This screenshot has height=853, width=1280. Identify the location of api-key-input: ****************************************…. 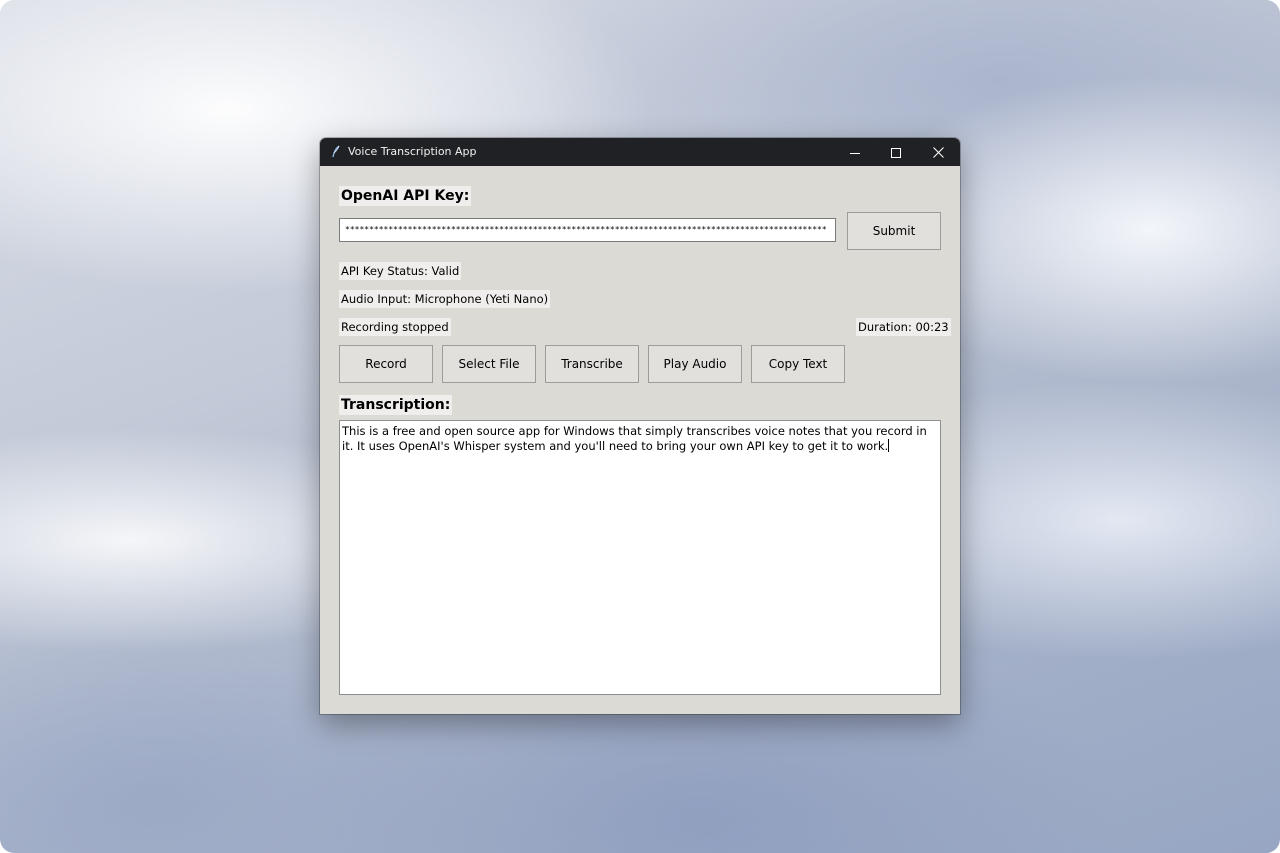
(587, 230).